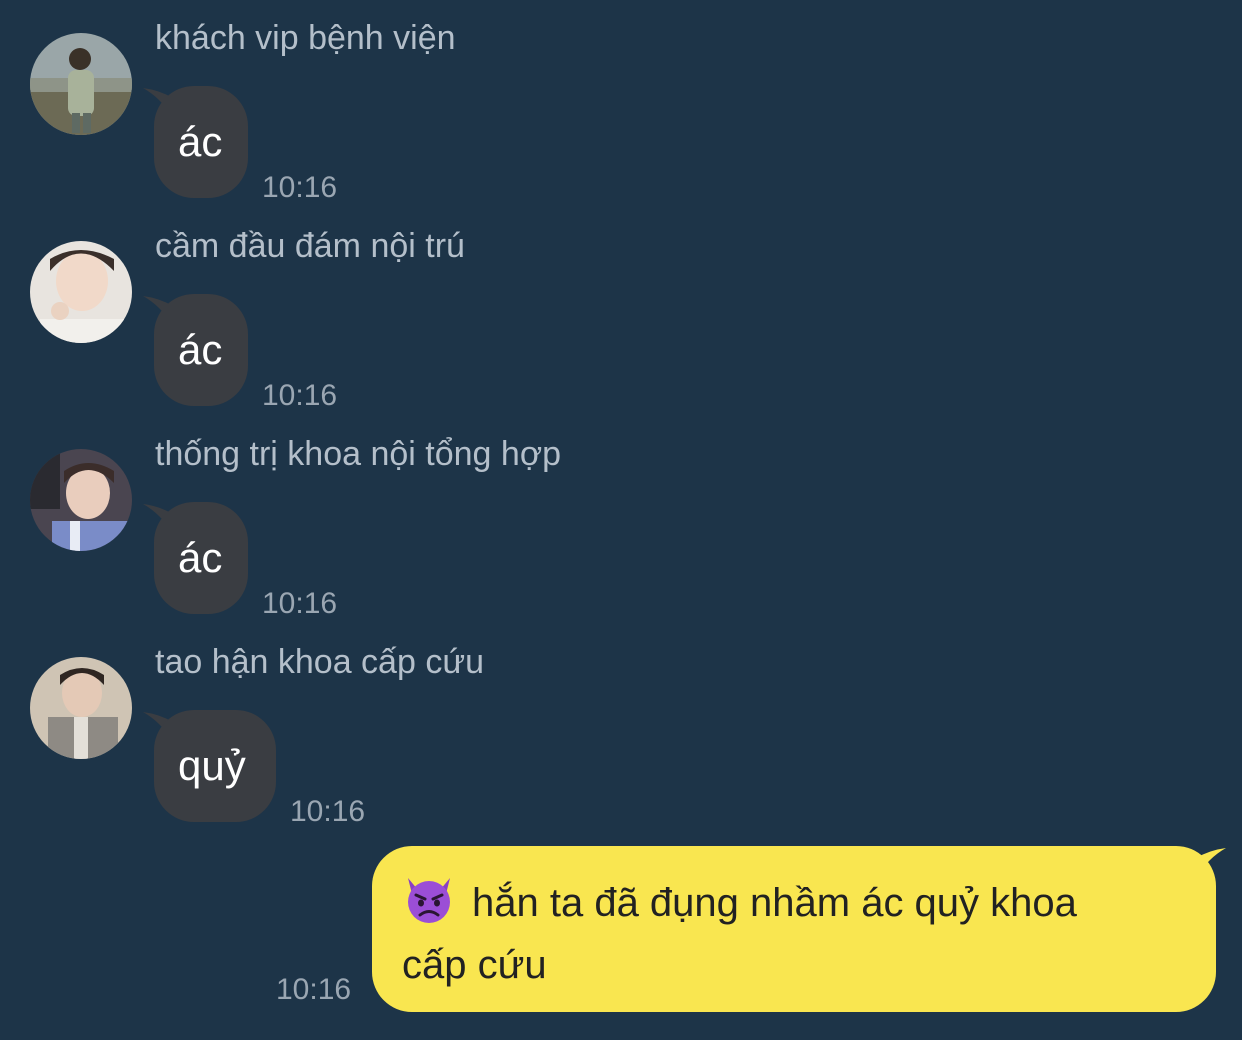  What do you see at coordinates (314, 989) in the screenshot?
I see `outgoing-message-time: 10:16` at bounding box center [314, 989].